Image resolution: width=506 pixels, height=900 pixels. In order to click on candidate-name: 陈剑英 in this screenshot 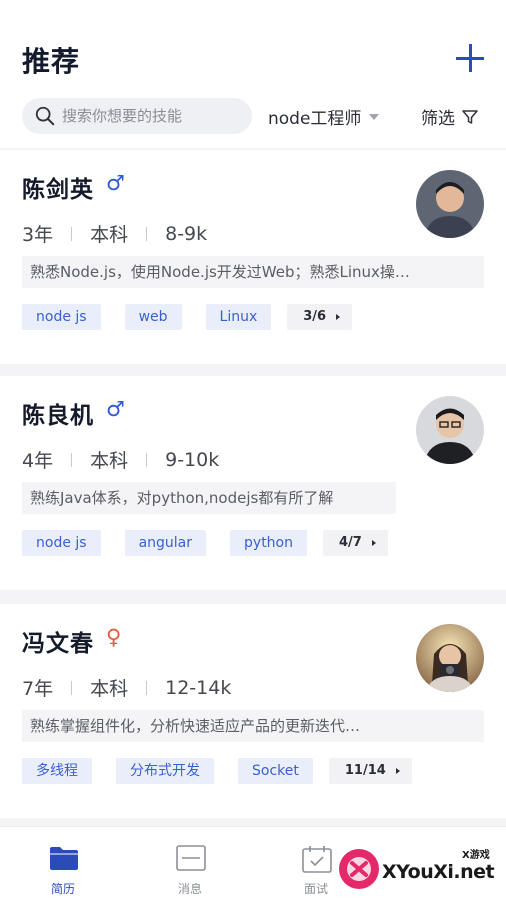, I will do `click(58, 190)`.